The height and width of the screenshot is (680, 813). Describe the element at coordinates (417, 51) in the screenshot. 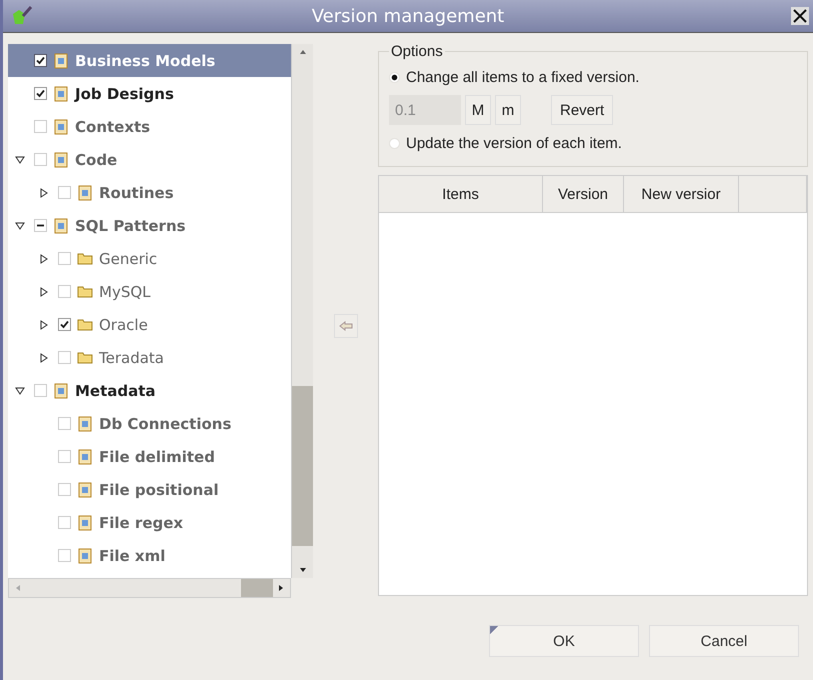

I see `group-title: Options` at that location.